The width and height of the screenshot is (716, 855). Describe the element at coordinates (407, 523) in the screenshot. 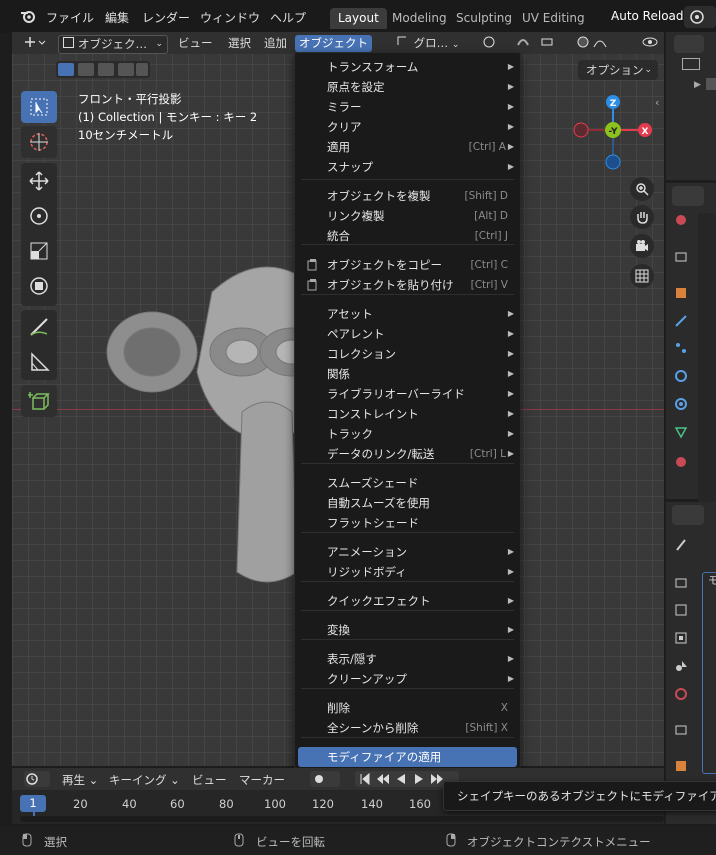

I see `menu-item: フラットシェード` at that location.